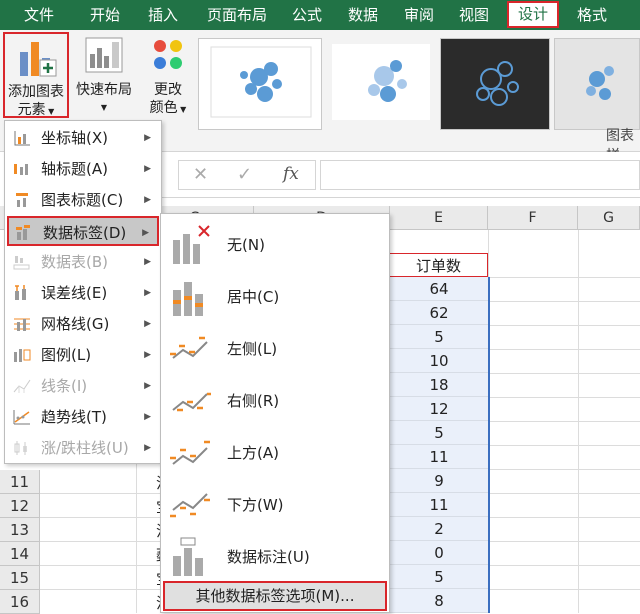 This screenshot has width=640, height=614. Describe the element at coordinates (533, 218) in the screenshot. I see `column-header-f: F` at that location.